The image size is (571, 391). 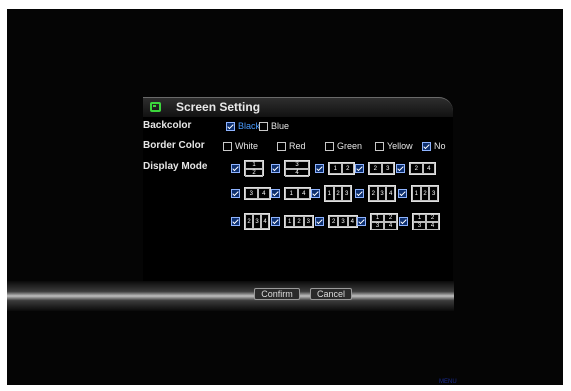 What do you see at coordinates (247, 146) in the screenshot?
I see `option-label: White` at bounding box center [247, 146].